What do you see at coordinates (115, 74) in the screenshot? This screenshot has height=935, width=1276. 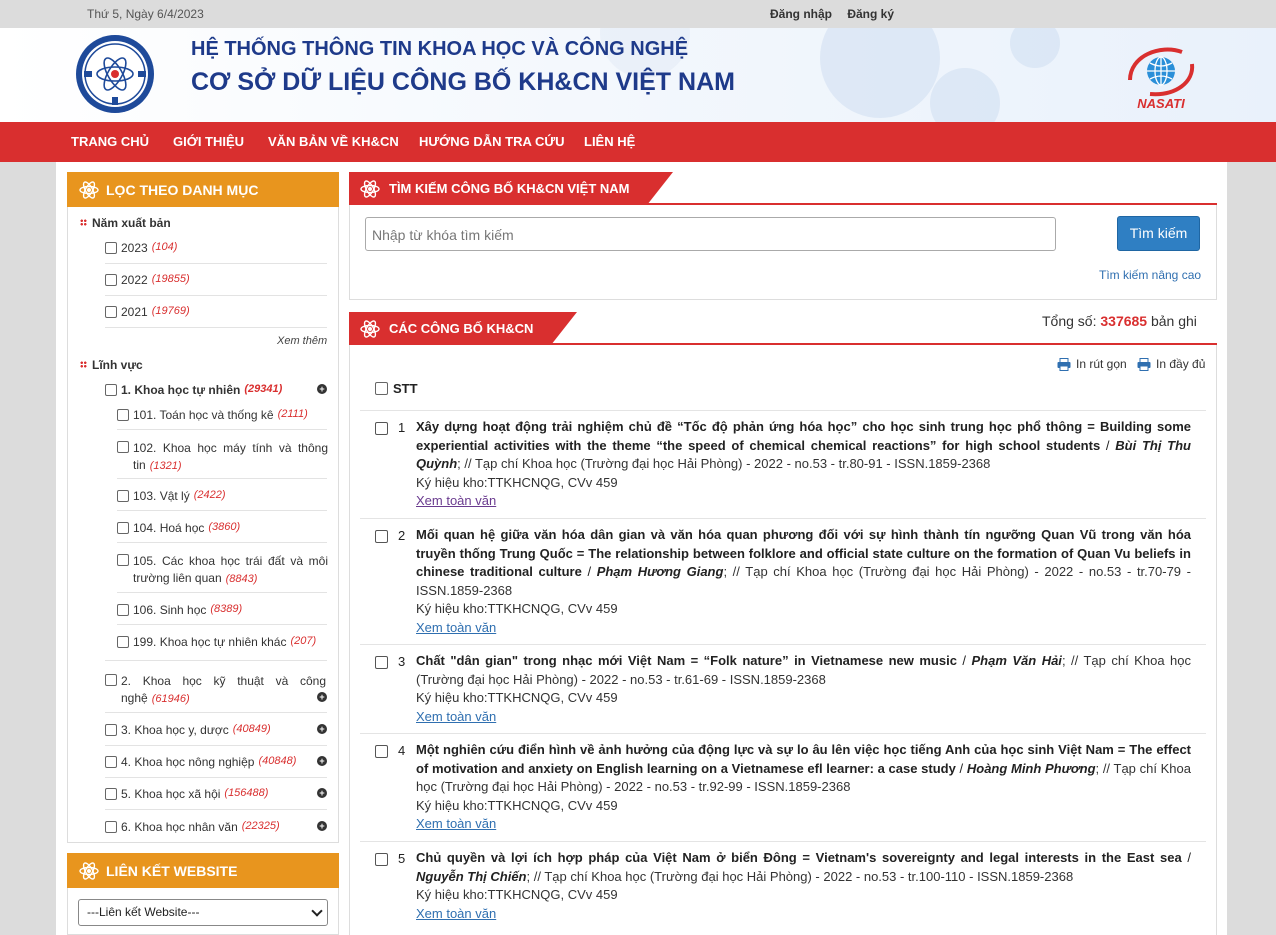 I see `ministry-logo-icon` at bounding box center [115, 74].